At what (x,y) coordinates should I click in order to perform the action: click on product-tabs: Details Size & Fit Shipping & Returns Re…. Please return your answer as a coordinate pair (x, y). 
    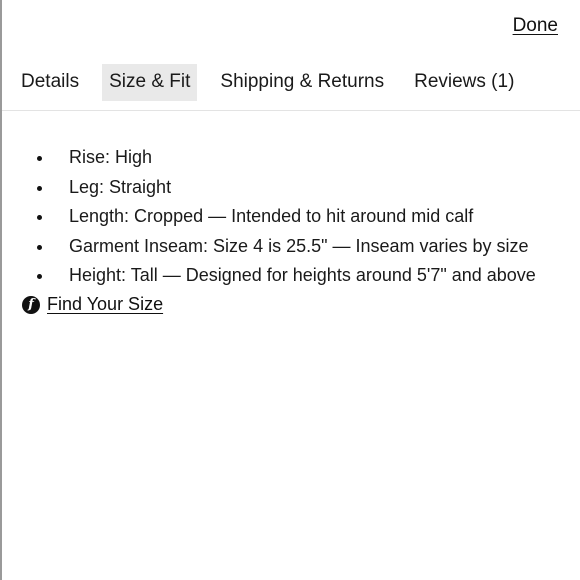
    Looking at the image, I should click on (267, 82).